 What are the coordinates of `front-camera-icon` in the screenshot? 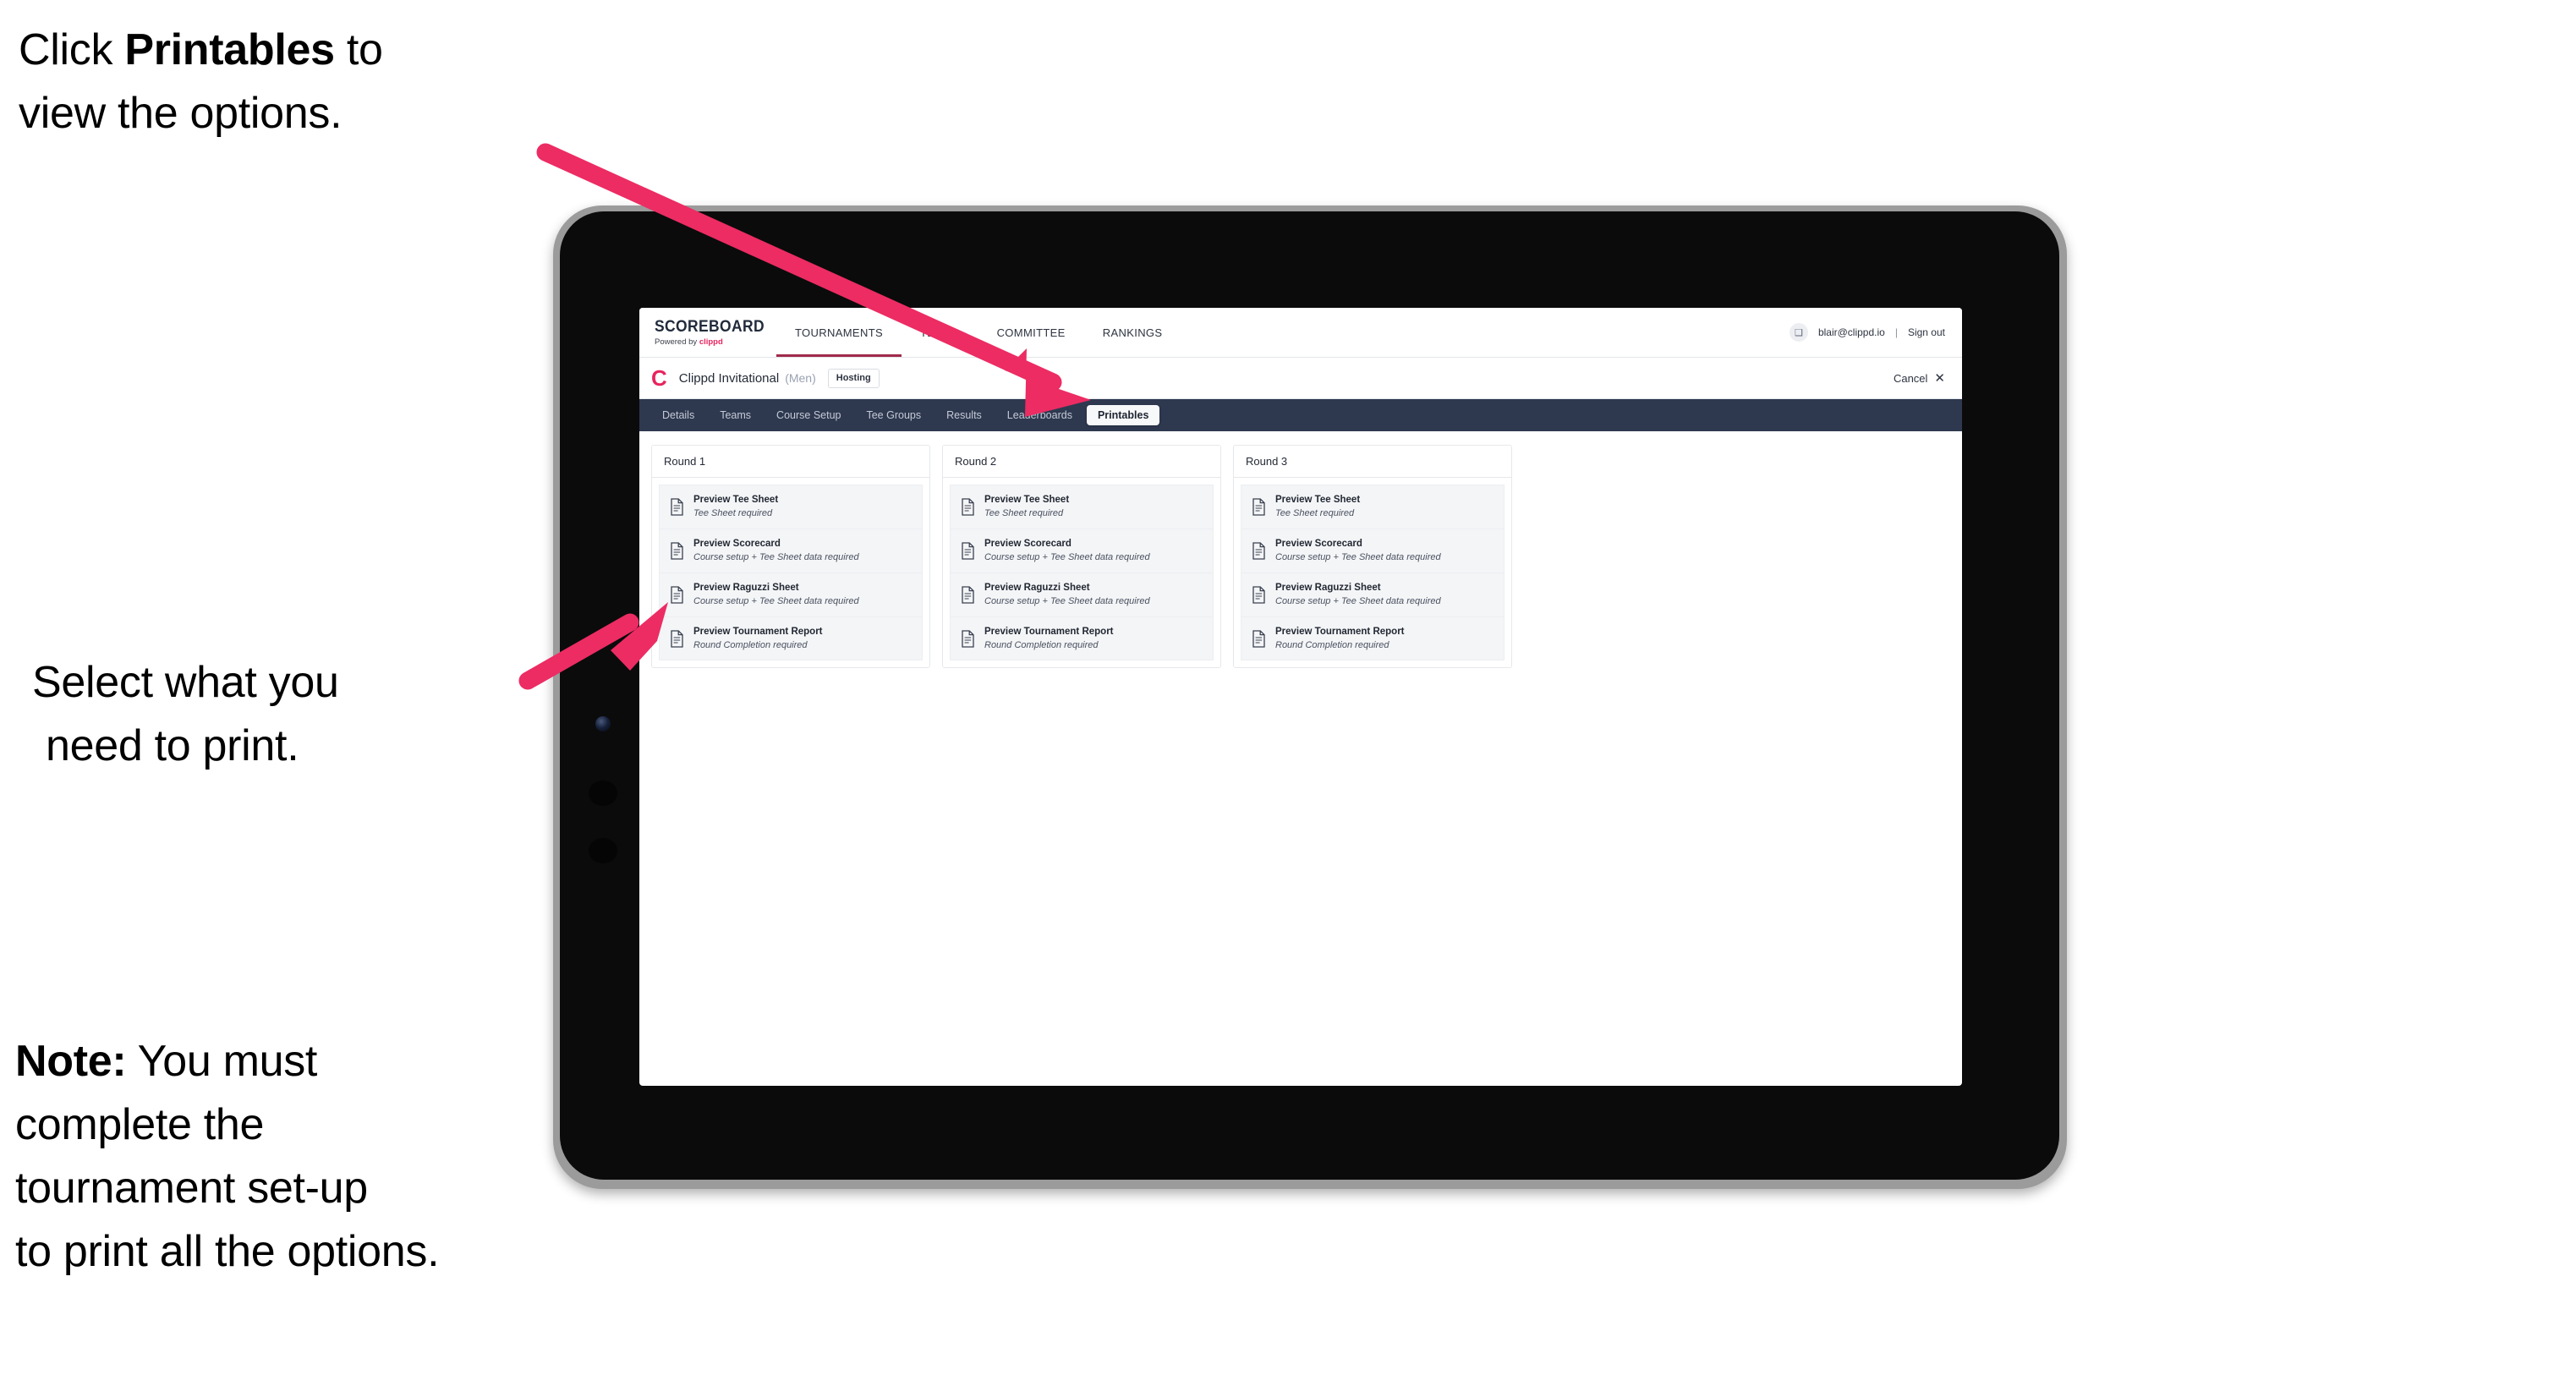 It's located at (603, 723).